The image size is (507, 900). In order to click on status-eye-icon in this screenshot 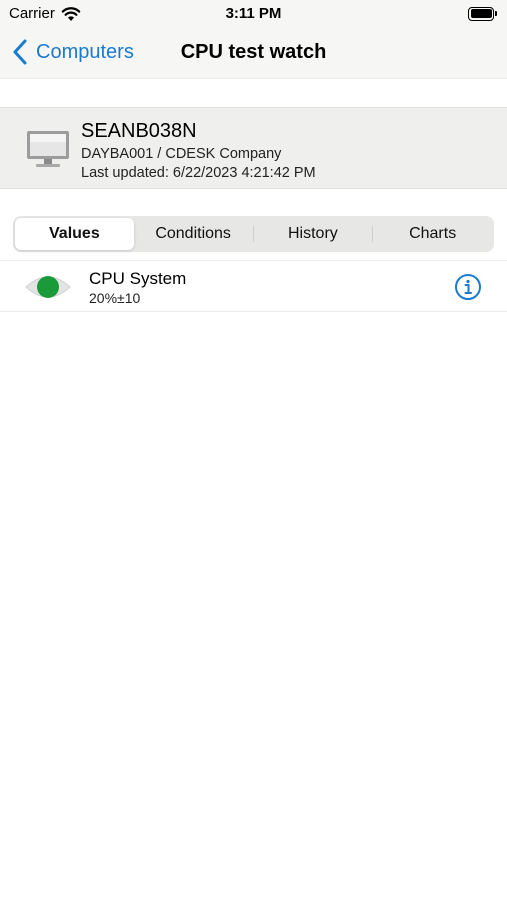, I will do `click(48, 287)`.